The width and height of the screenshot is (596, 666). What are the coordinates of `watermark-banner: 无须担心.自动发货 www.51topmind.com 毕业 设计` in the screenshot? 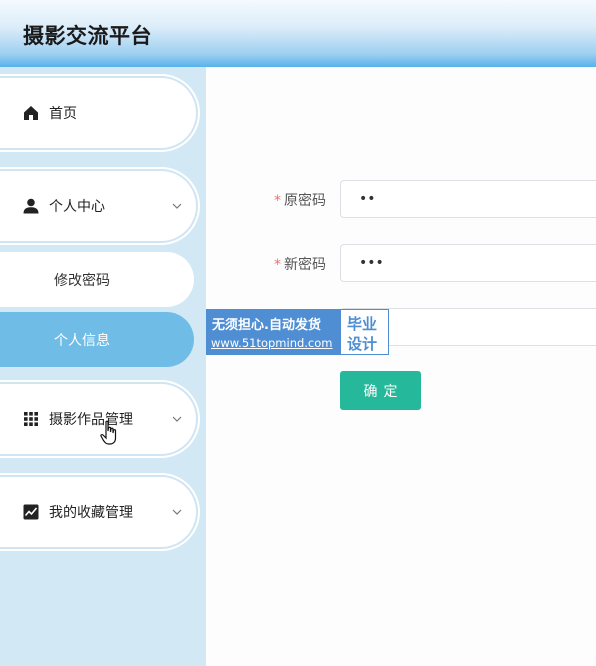 It's located at (297, 332).